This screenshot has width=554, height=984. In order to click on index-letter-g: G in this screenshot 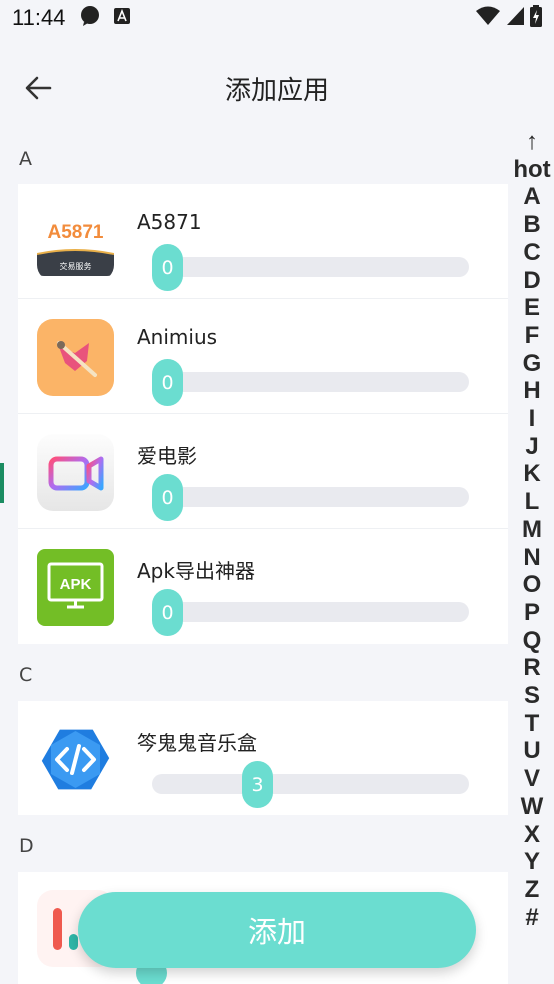, I will do `click(532, 364)`.